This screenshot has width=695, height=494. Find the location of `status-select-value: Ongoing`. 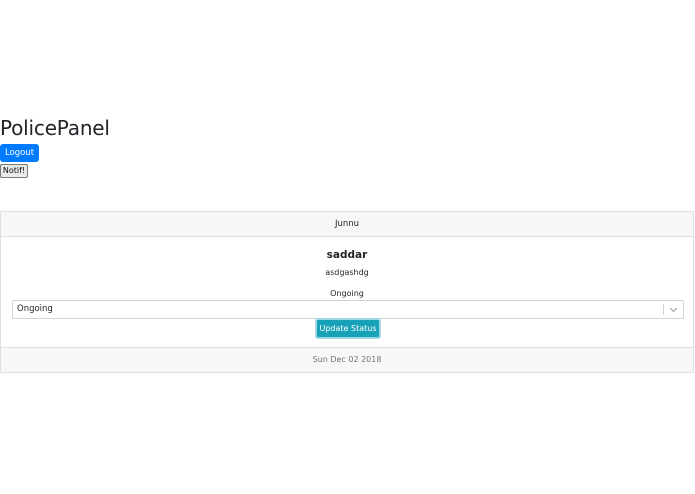

status-select-value: Ongoing is located at coordinates (35, 309).